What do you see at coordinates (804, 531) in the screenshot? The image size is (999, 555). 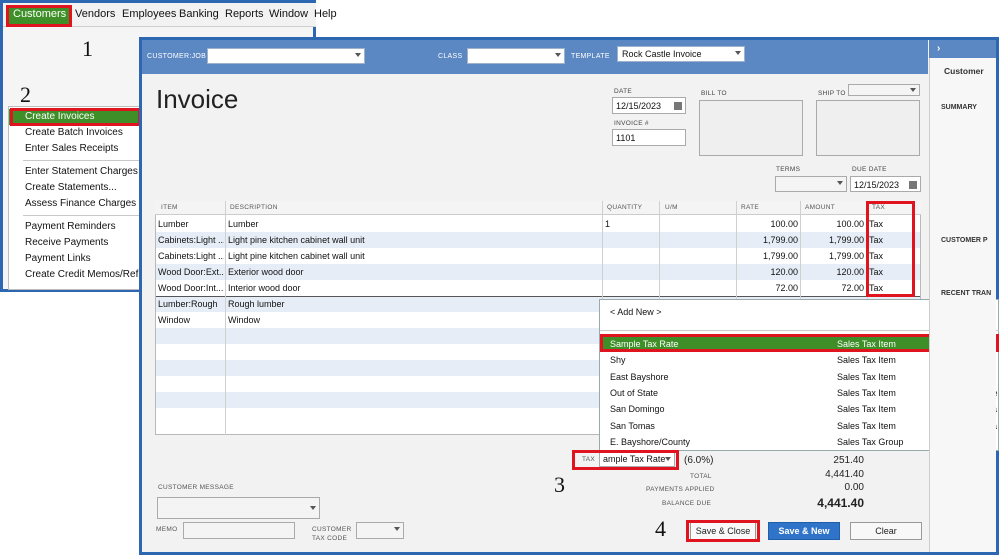 I see `save-new-button: Save & New` at bounding box center [804, 531].